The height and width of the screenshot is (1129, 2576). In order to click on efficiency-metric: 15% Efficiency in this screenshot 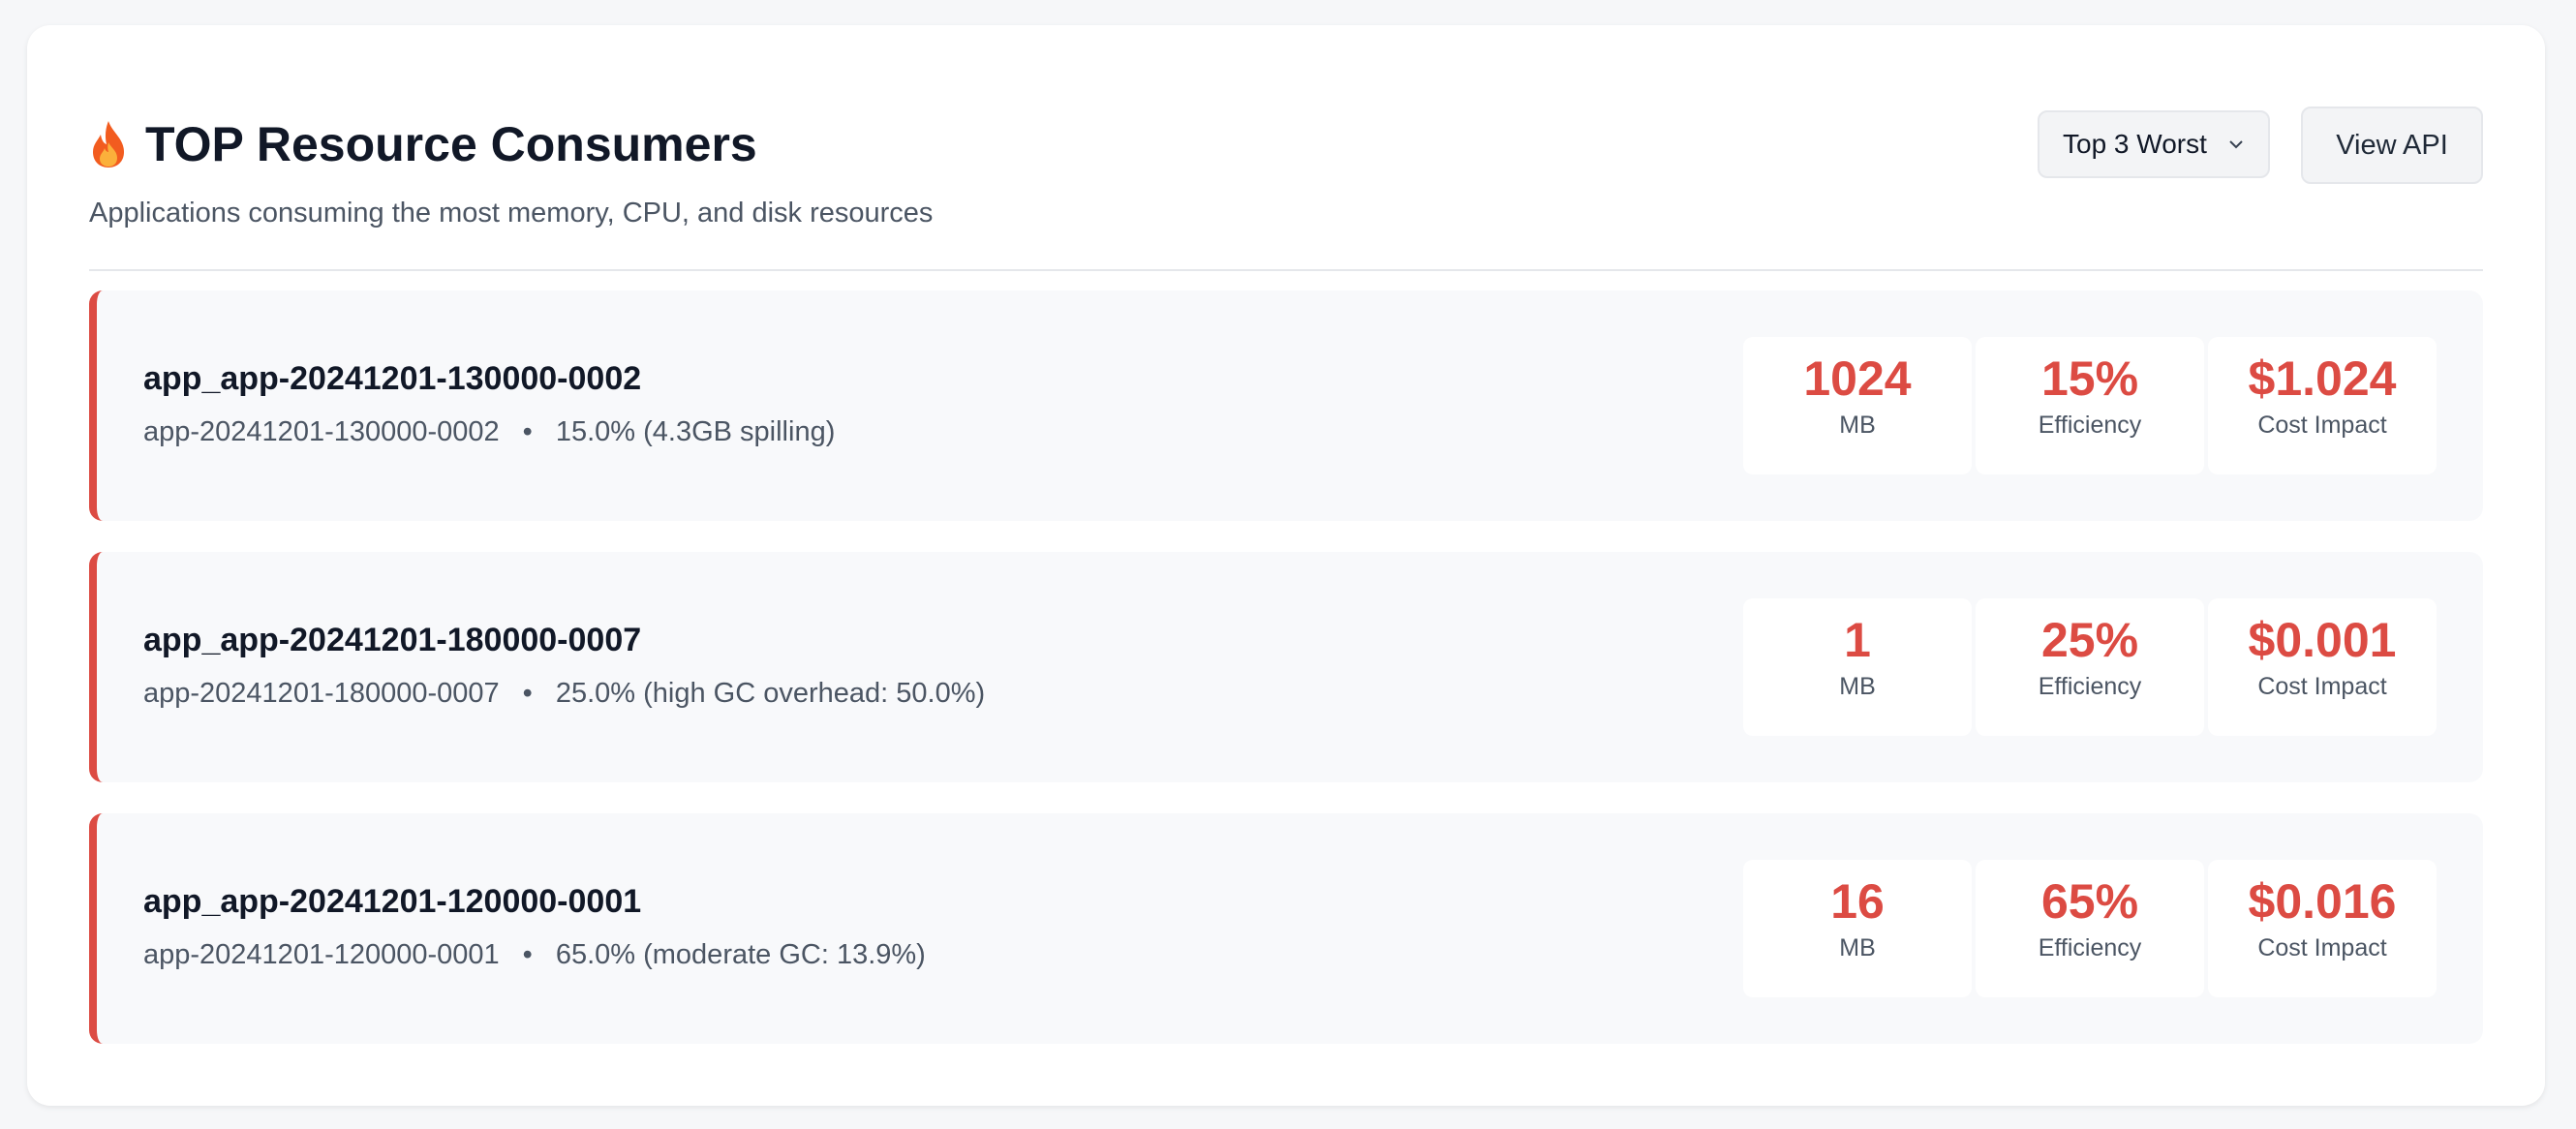, I will do `click(2090, 405)`.